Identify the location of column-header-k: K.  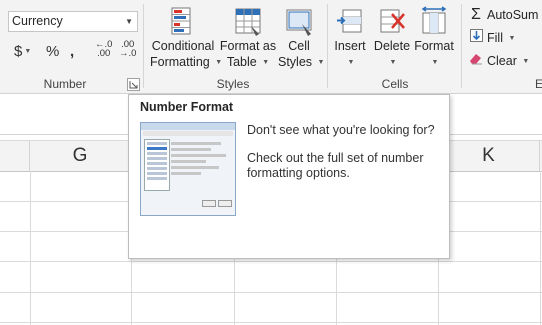
(489, 156).